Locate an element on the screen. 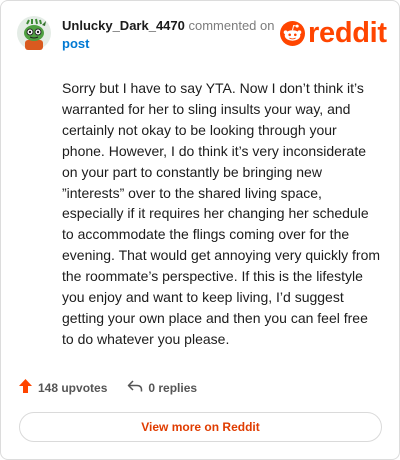 The width and height of the screenshot is (400, 460). comment-action-text: commented on is located at coordinates (231, 25).